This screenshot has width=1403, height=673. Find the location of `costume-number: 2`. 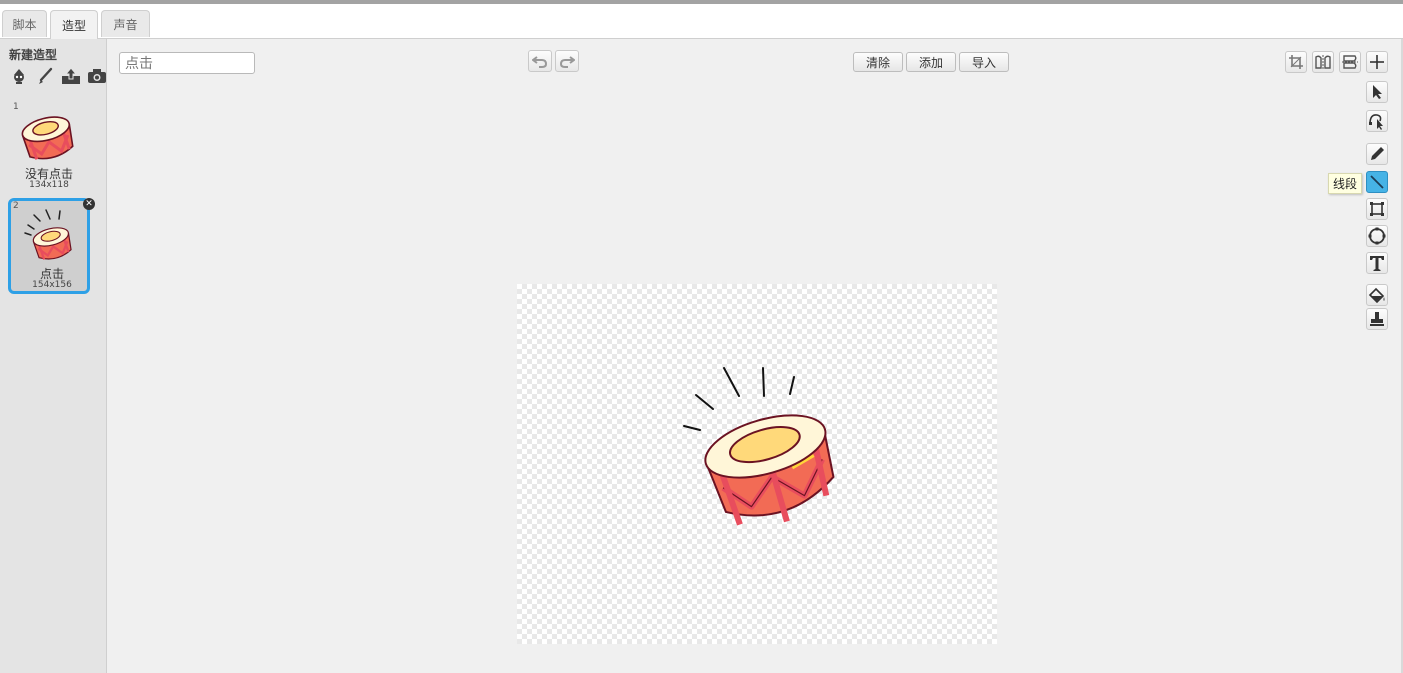

costume-number: 2 is located at coordinates (16, 206).